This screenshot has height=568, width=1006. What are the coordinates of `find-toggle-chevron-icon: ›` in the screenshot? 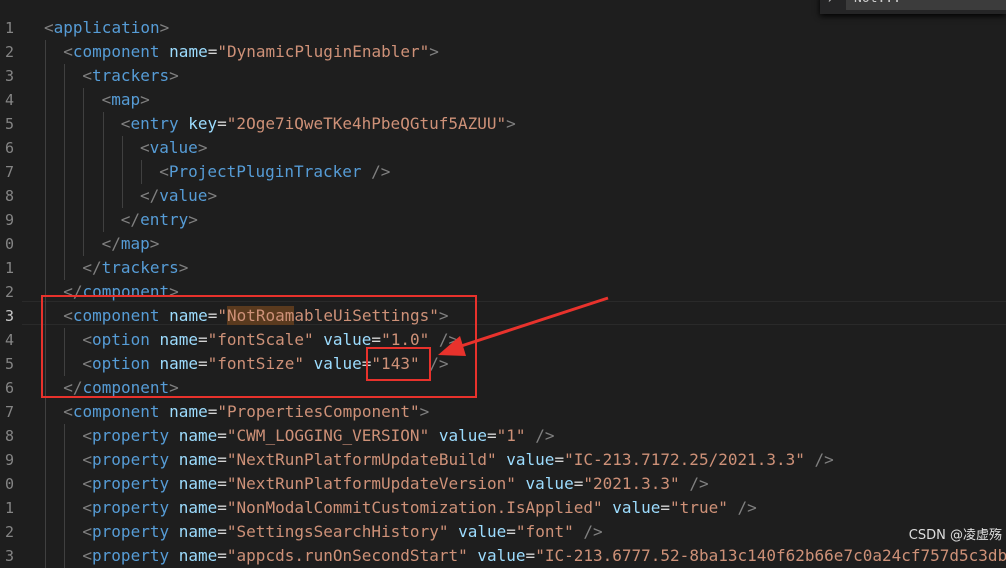 It's located at (830, 3).